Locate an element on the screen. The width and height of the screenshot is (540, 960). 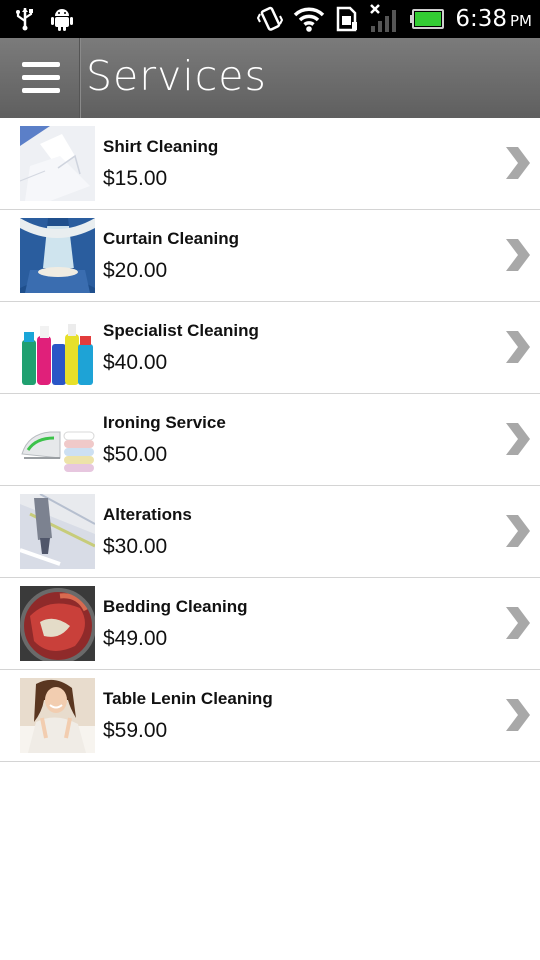
battery-icon is located at coordinates (427, 19).